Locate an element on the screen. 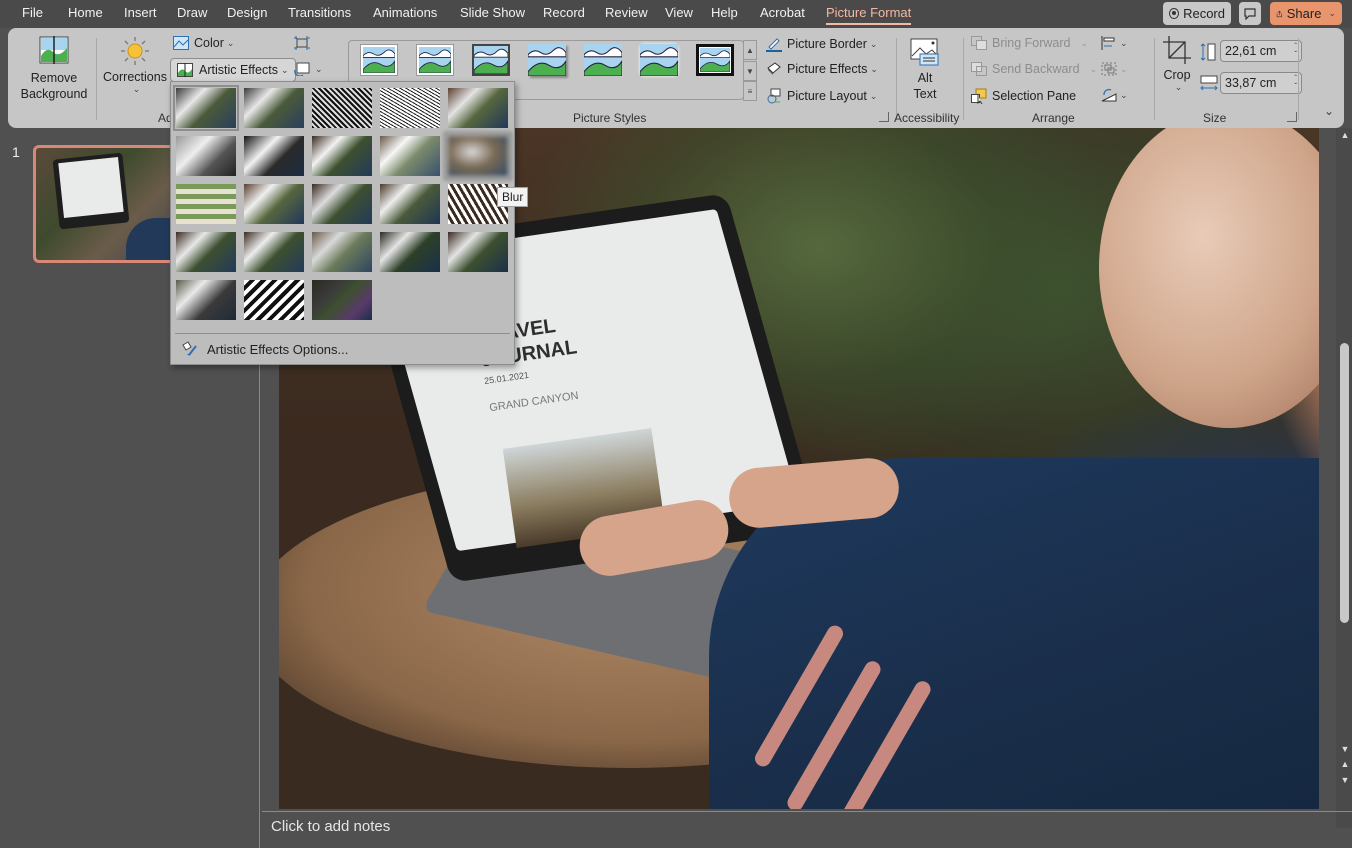 This screenshot has height=848, width=1352. picture-styles-group-label: Picture Styles is located at coordinates (610, 118).